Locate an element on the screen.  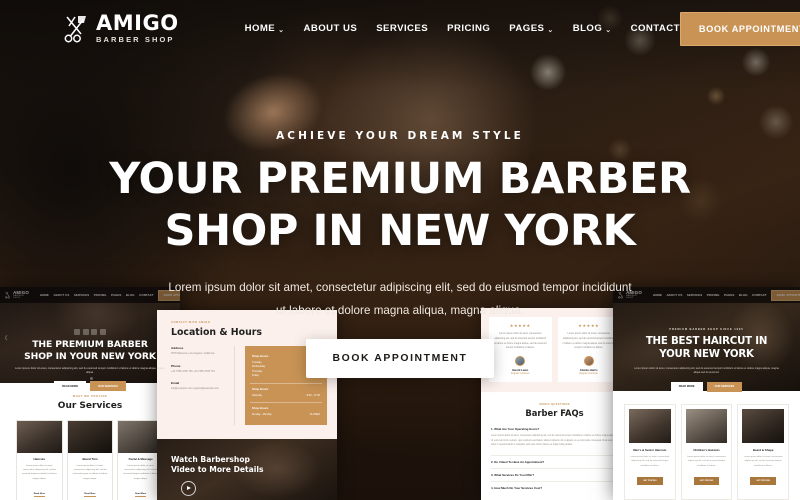
faq-question-open: 1. What Are Your Operating Hours? is located at coordinates (554, 429).